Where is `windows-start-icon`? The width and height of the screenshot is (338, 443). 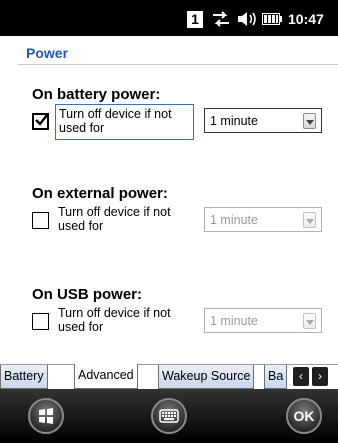
windows-start-icon is located at coordinates (46, 416).